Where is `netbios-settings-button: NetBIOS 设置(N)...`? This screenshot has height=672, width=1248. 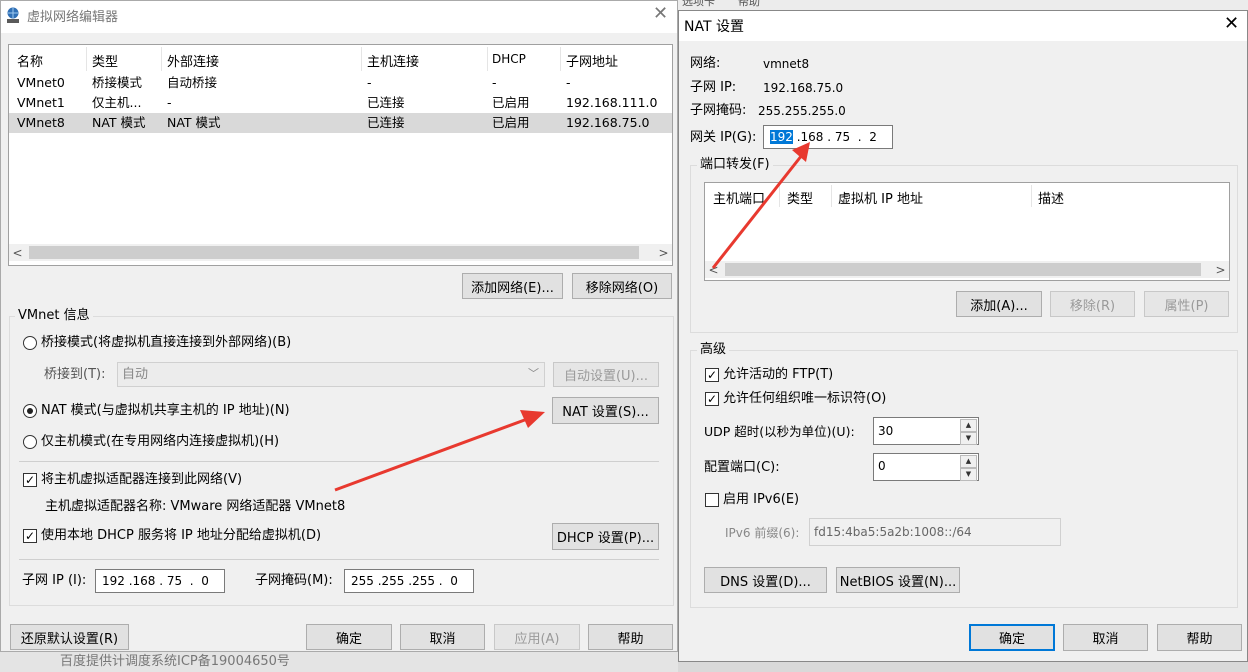 netbios-settings-button: NetBIOS 设置(N)... is located at coordinates (898, 580).